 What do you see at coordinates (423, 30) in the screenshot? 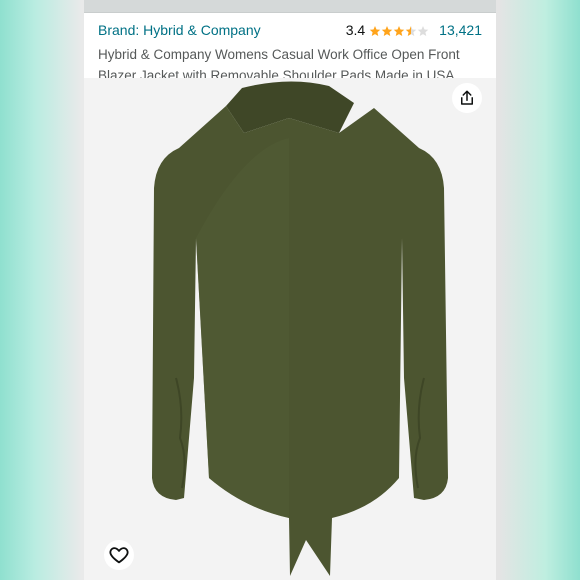
I see `star-empty-icon` at bounding box center [423, 30].